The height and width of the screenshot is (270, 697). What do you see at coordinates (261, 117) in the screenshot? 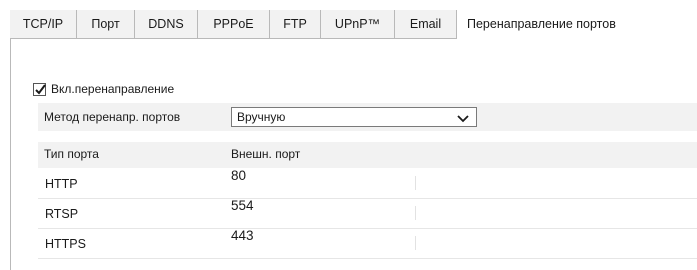
I see `method-select-value: Вручную` at bounding box center [261, 117].